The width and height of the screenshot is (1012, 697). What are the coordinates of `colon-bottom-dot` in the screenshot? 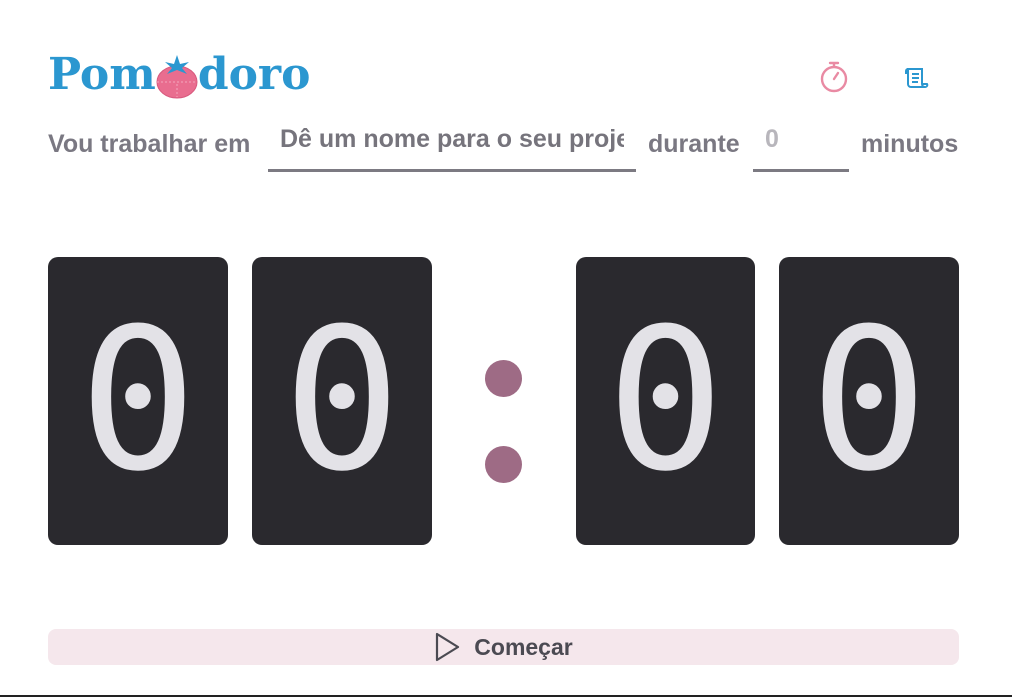 It's located at (503, 464).